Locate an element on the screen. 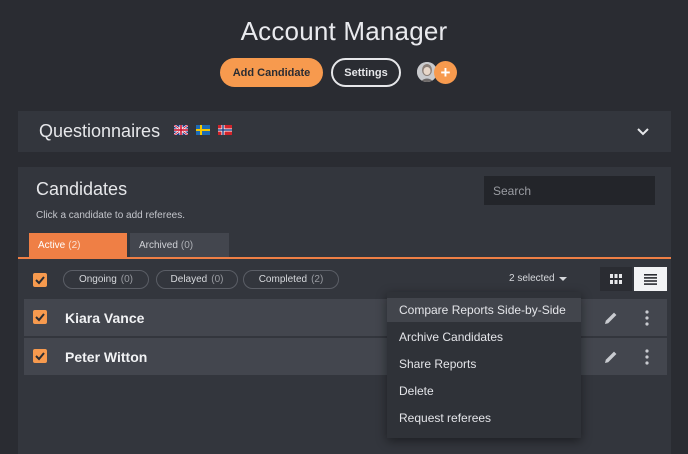 Image resolution: width=688 pixels, height=454 pixels. list-view-button is located at coordinates (650, 279).